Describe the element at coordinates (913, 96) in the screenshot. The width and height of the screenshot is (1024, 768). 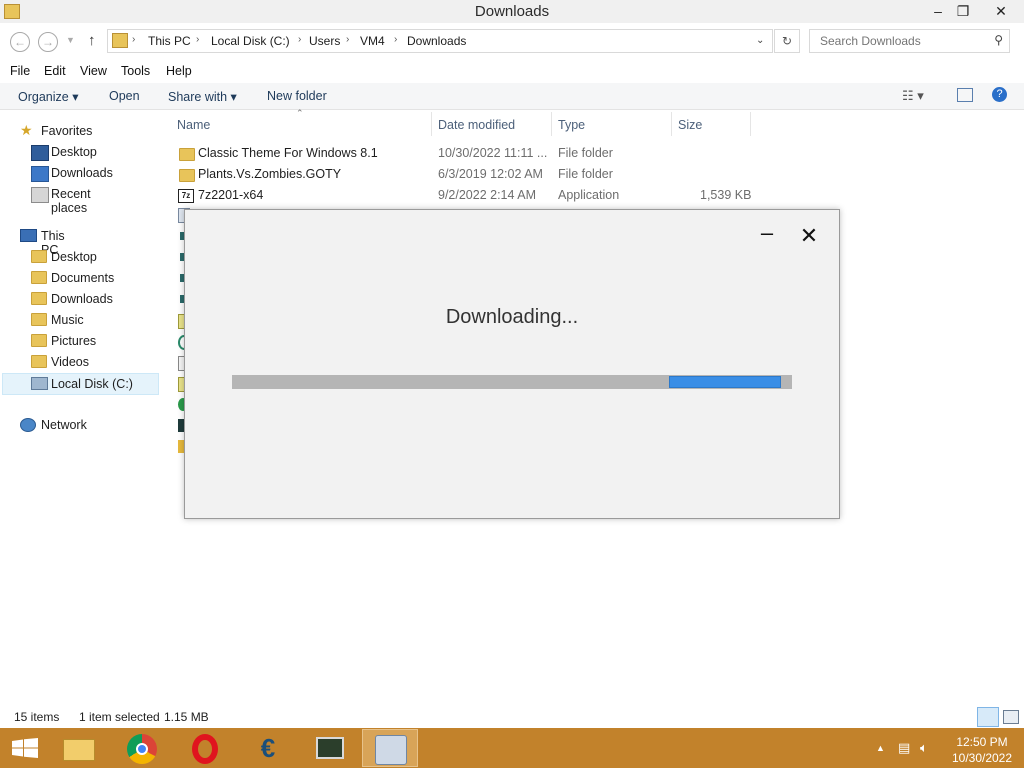
I see `view-options-icon: ☷ ▾` at that location.